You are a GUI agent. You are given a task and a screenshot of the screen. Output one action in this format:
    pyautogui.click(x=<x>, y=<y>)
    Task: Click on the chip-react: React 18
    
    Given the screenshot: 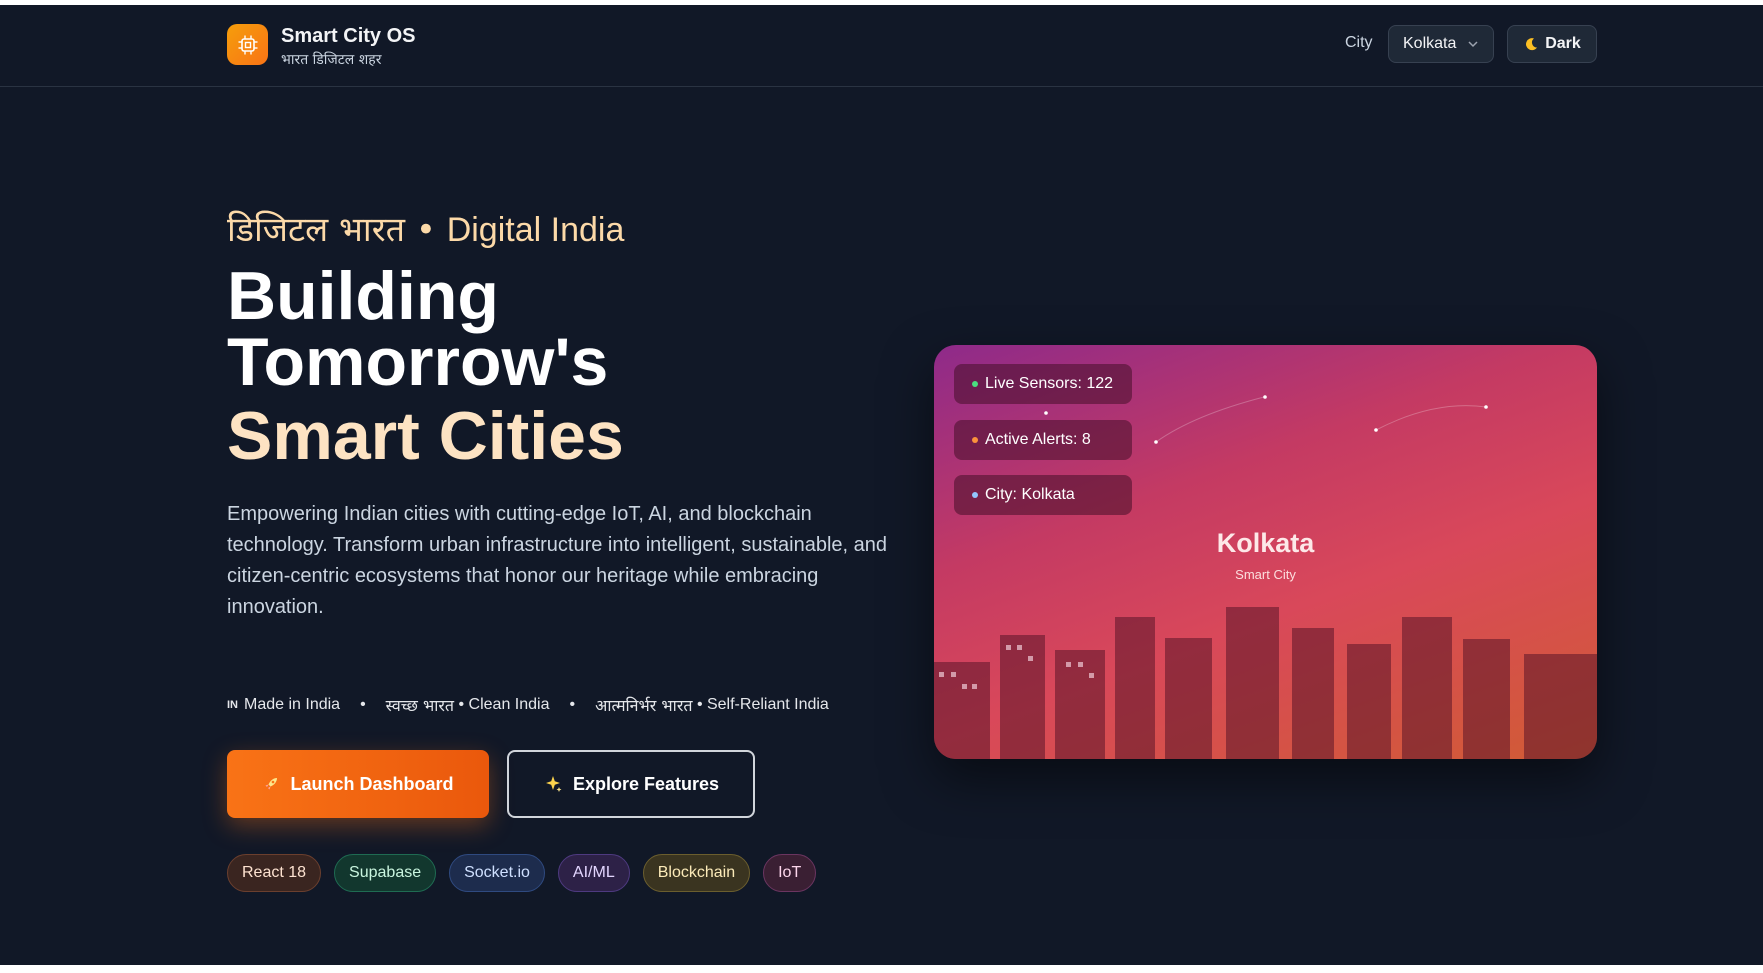 What is the action you would take?
    pyautogui.click(x=274, y=873)
    